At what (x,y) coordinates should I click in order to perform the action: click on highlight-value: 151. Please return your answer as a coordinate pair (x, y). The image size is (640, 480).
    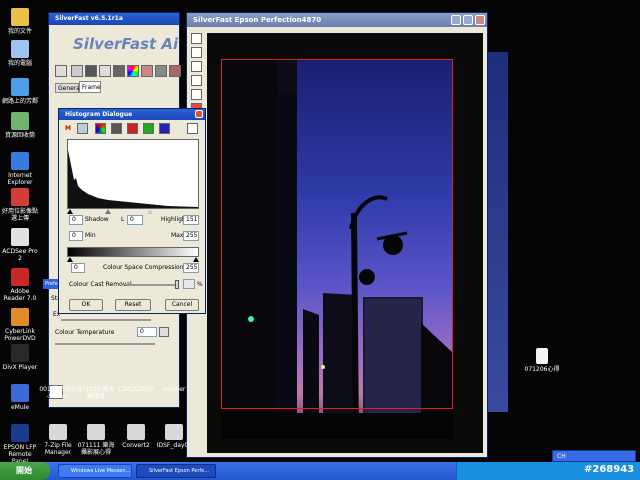
    Looking at the image, I should click on (192, 219).